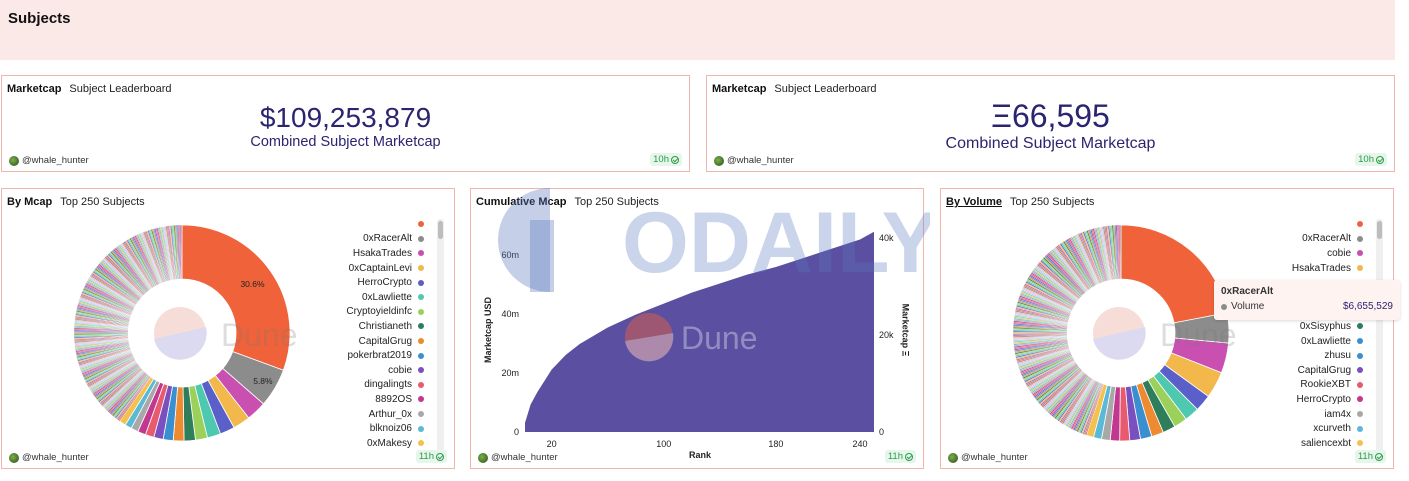 This screenshot has height=481, width=1409. I want to click on card-title: By Volume Top 250 Subjects, so click(1020, 202).